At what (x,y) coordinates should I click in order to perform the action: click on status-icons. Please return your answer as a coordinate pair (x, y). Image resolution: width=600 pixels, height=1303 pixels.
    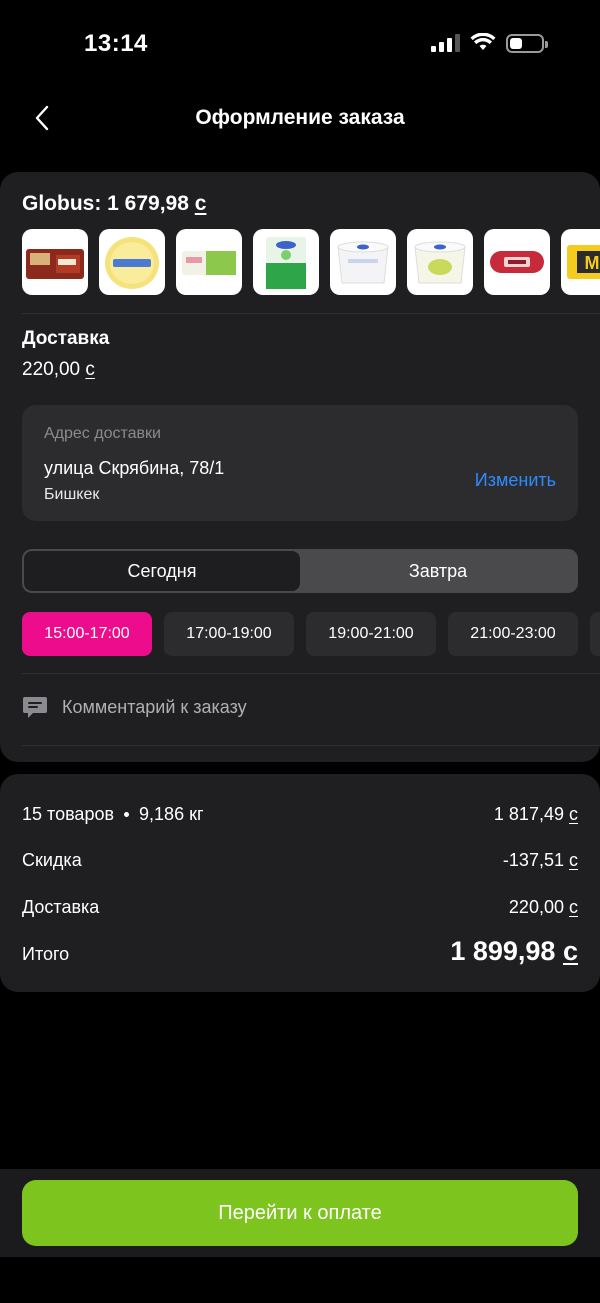
    Looking at the image, I should click on (489, 43).